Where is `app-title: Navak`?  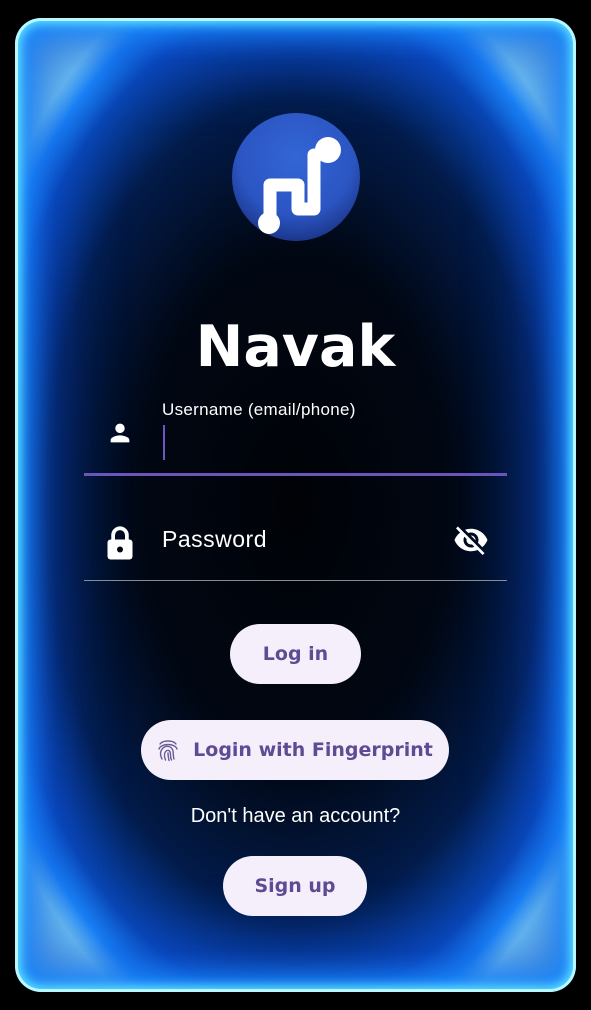 app-title: Navak is located at coordinates (295, 347).